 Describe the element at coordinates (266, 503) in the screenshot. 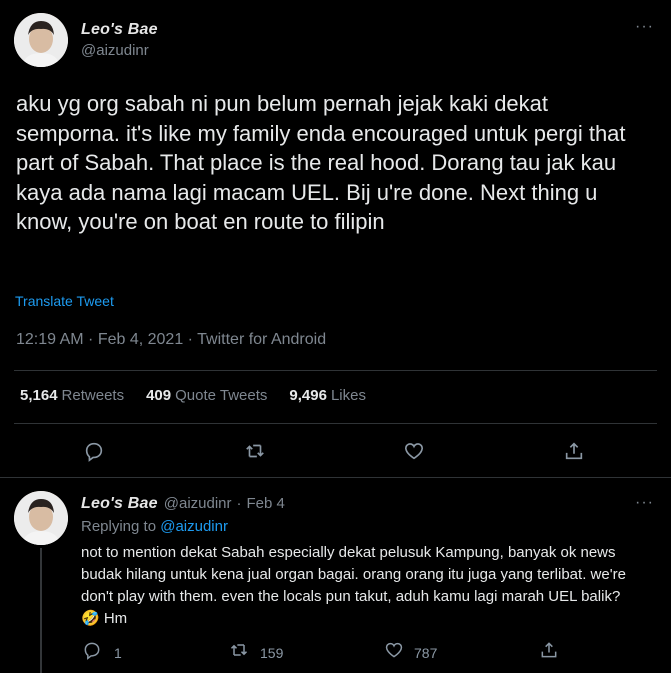

I see `reply-date: Feb 4` at that location.